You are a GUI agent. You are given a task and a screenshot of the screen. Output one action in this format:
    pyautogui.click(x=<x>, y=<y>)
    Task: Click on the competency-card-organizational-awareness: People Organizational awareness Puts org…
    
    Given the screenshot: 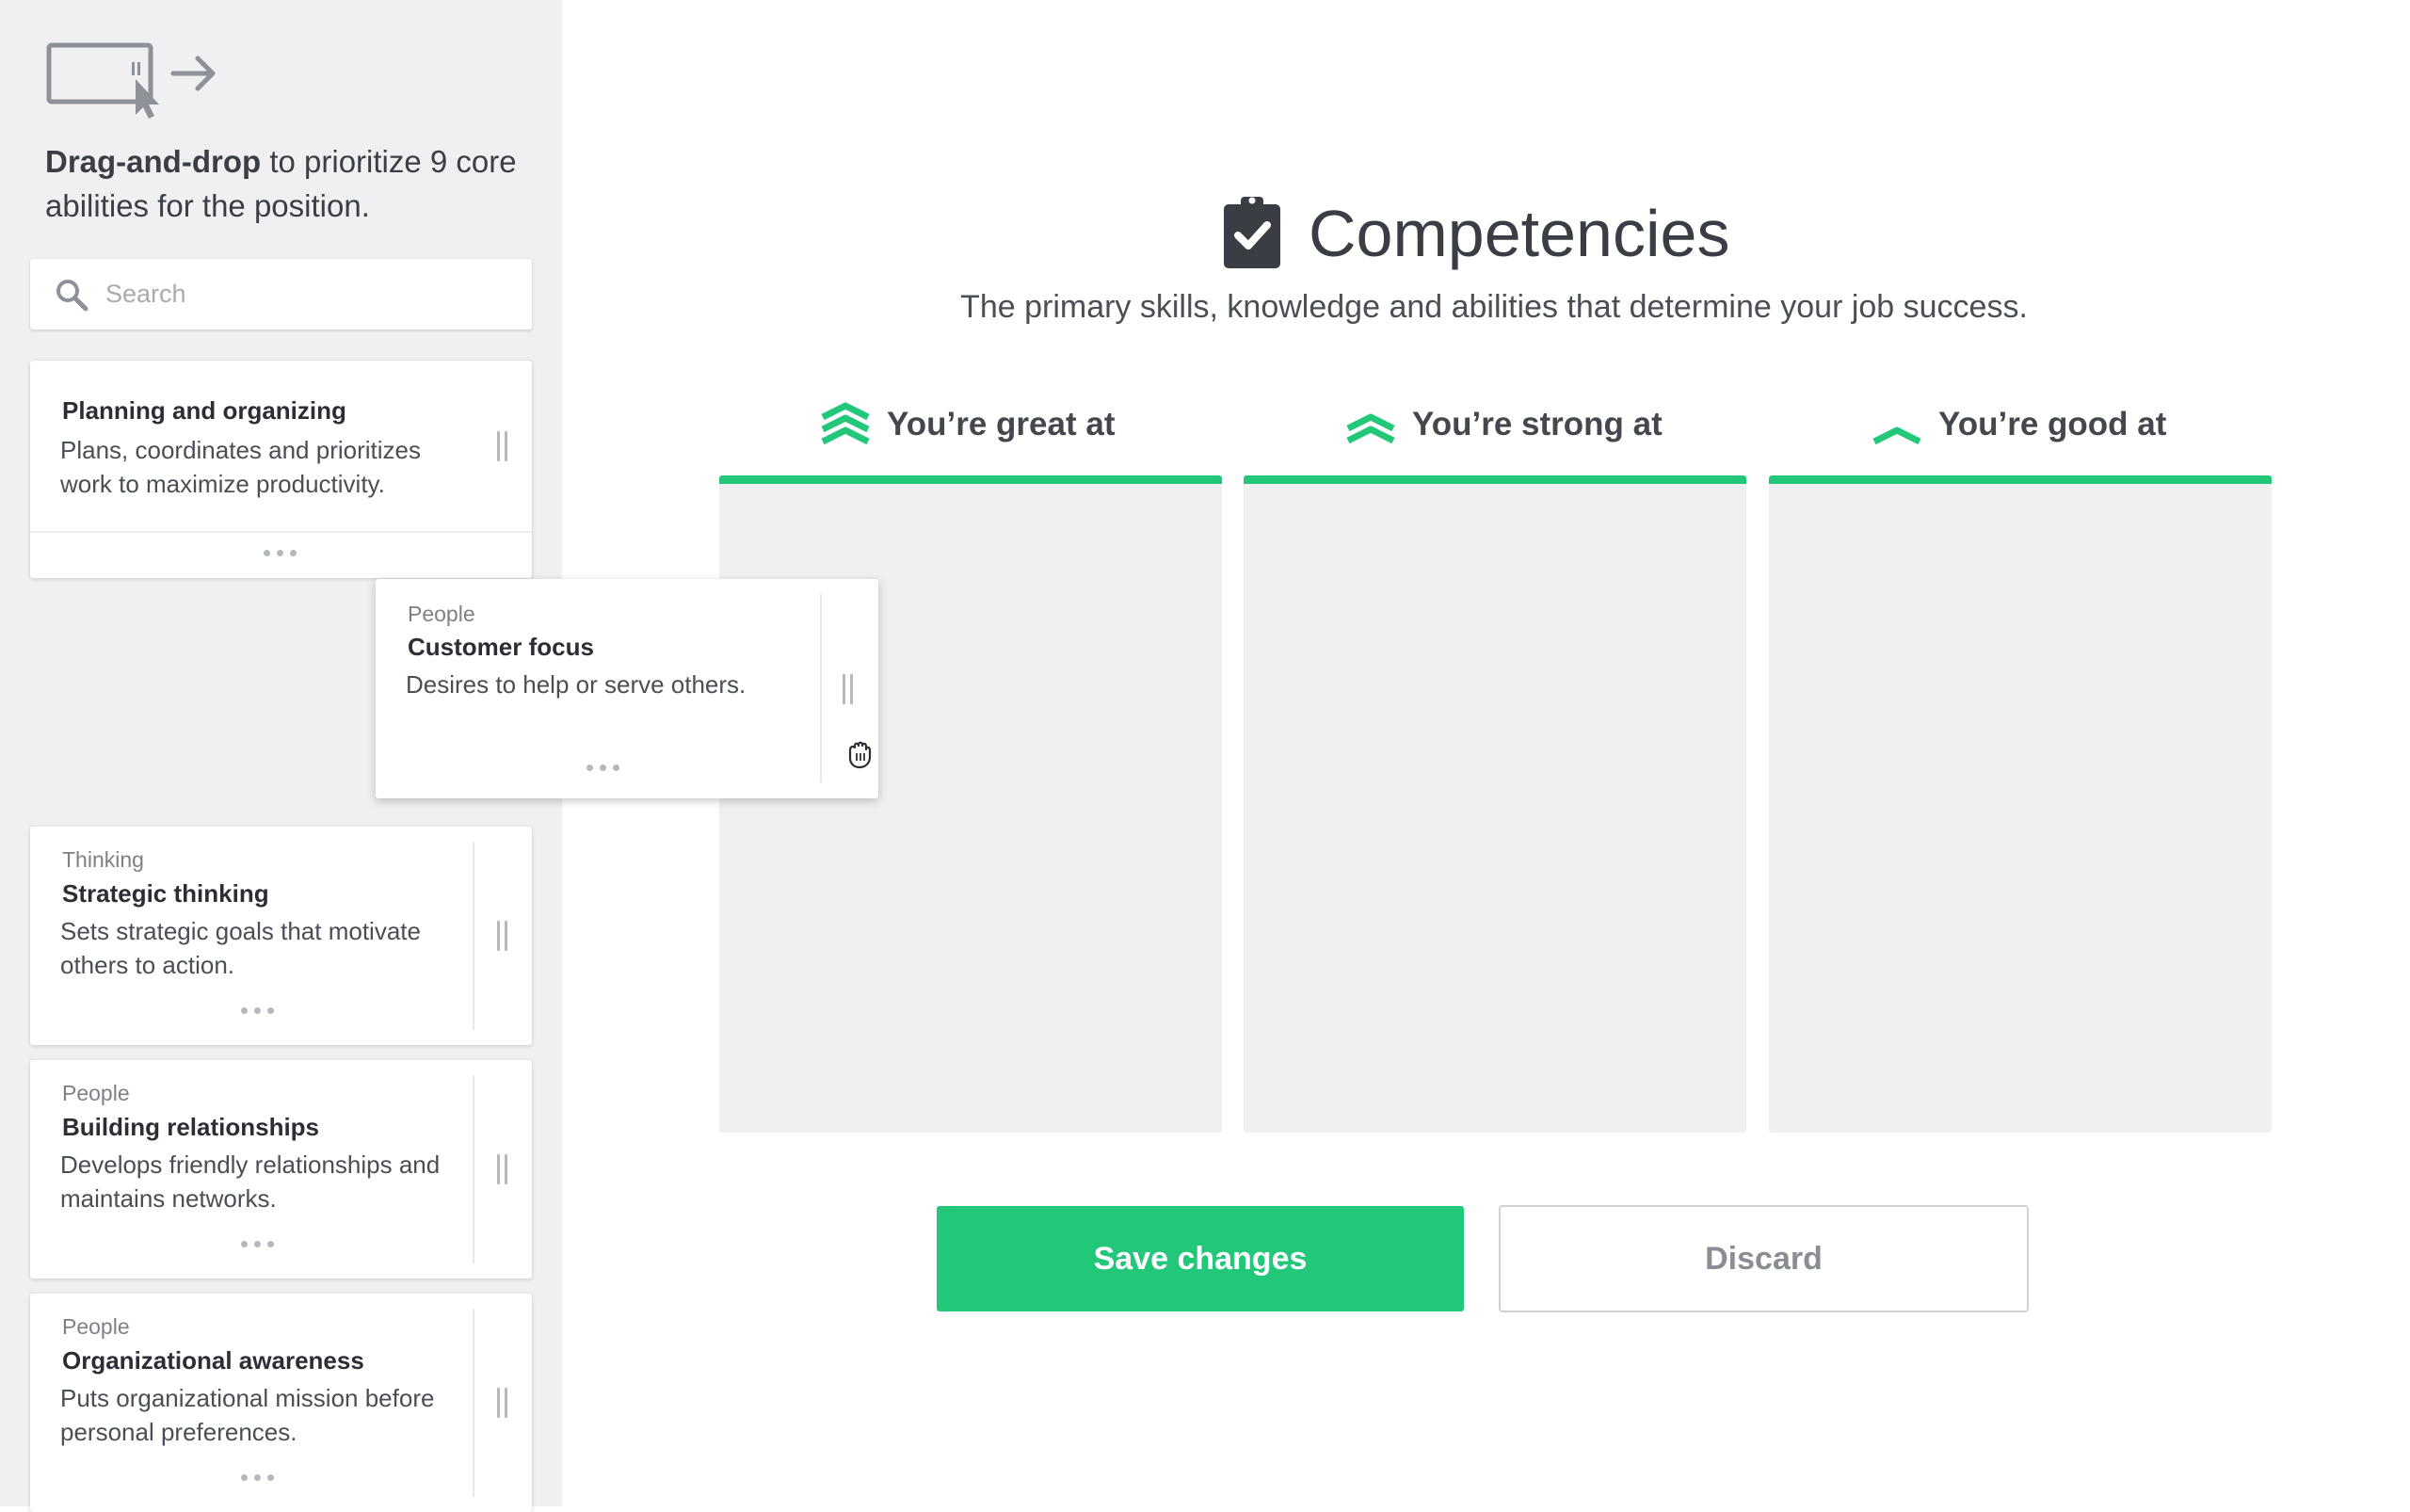 What is the action you would take?
    pyautogui.click(x=281, y=1403)
    